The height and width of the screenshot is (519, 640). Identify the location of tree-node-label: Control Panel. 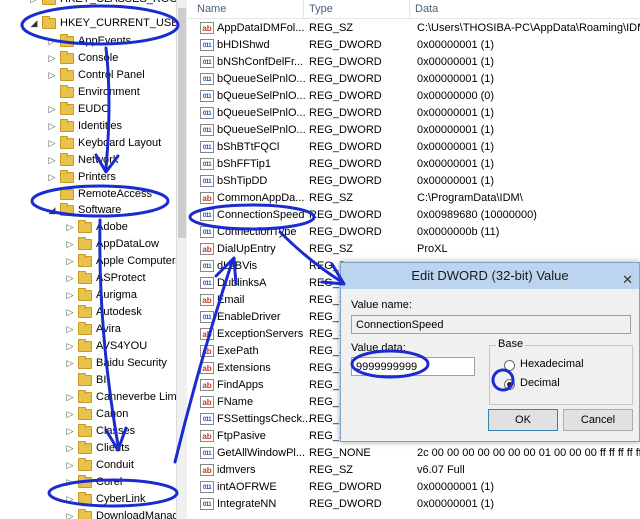
(111, 75).